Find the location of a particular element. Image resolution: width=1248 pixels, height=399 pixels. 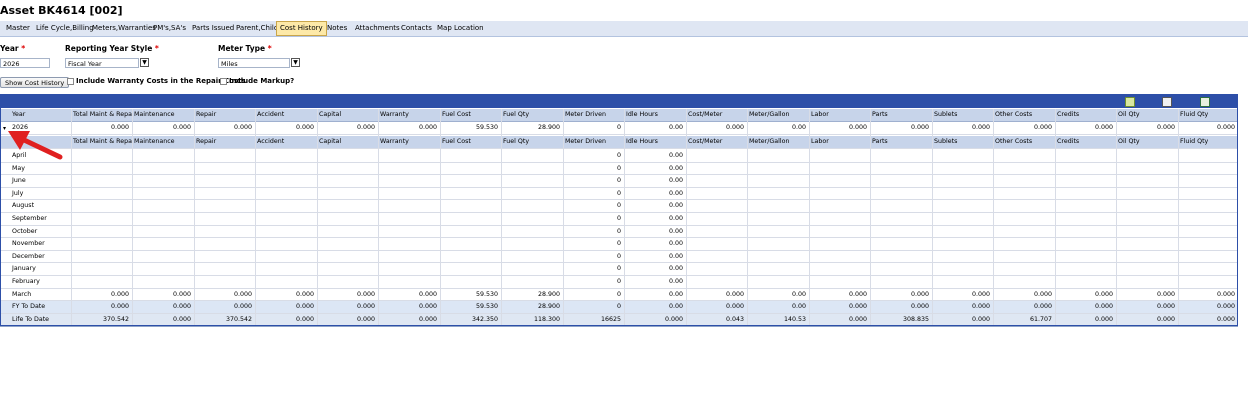

meter-type-select: Miles is located at coordinates (254, 63).